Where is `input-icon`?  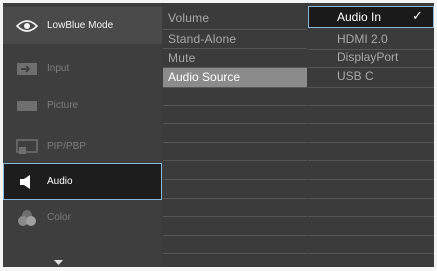
input-icon is located at coordinates (27, 69).